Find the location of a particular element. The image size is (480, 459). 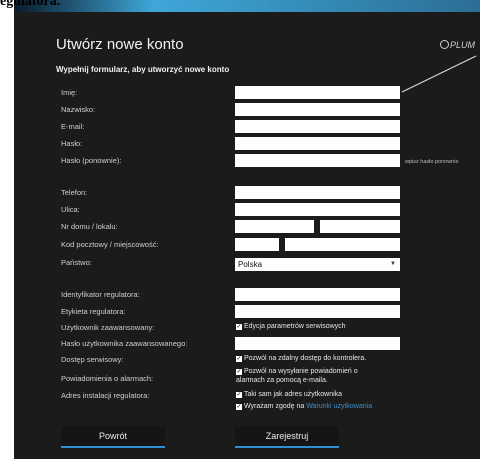

postal-code-input is located at coordinates (257, 244).